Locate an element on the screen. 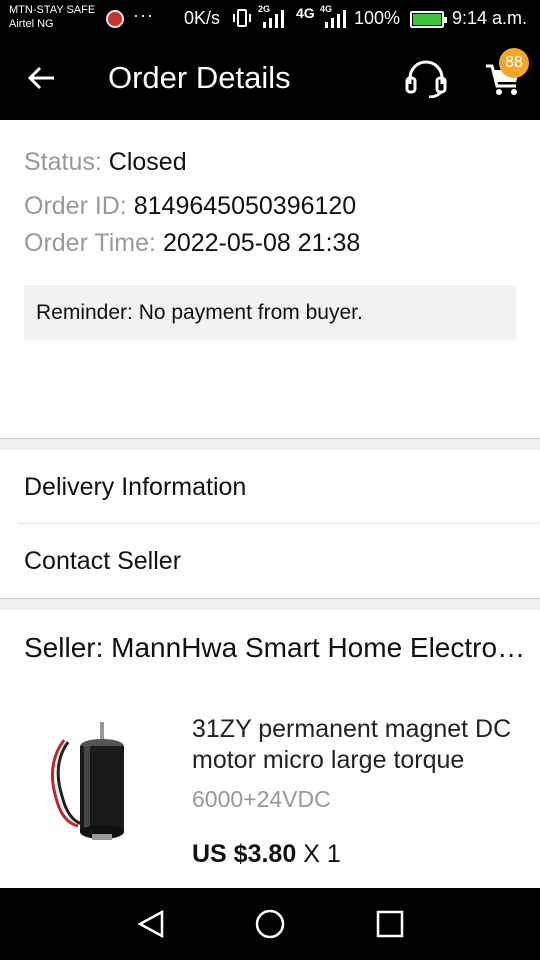 Image resolution: width=540 pixels, height=960 pixels. product-variant: 6000+24VDC is located at coordinates (261, 799).